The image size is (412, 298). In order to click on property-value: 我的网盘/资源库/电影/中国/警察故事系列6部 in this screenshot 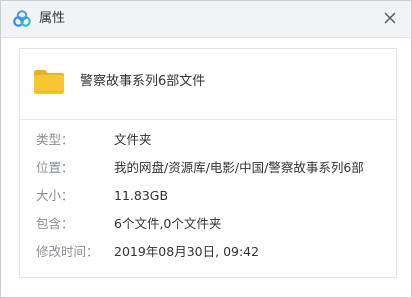, I will do `click(239, 167)`.